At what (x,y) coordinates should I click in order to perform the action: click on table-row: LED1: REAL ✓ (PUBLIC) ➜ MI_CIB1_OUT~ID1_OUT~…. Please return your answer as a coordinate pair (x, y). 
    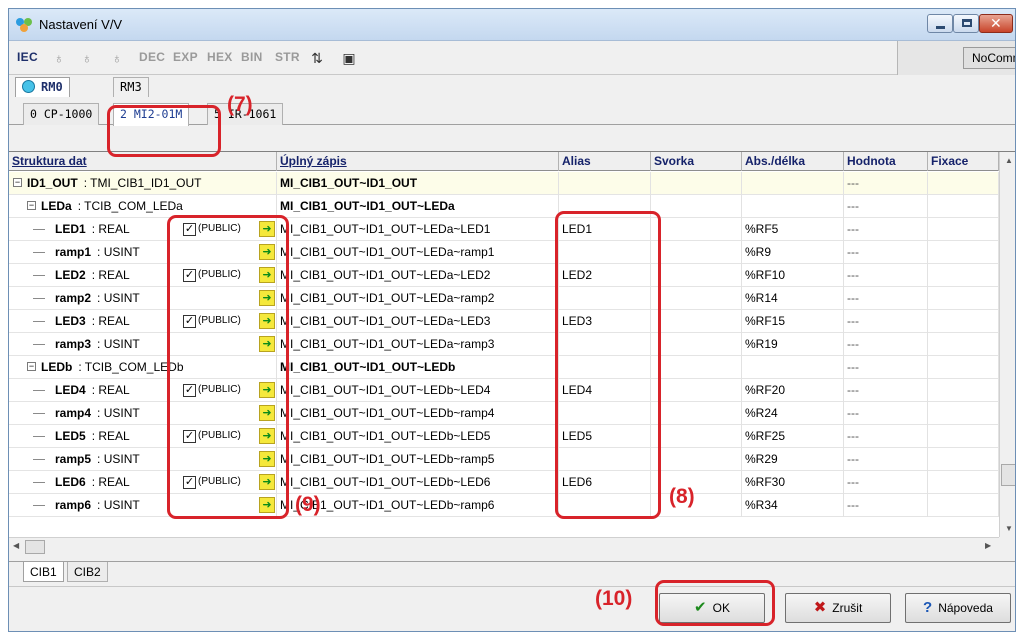
    Looking at the image, I should click on (504, 229).